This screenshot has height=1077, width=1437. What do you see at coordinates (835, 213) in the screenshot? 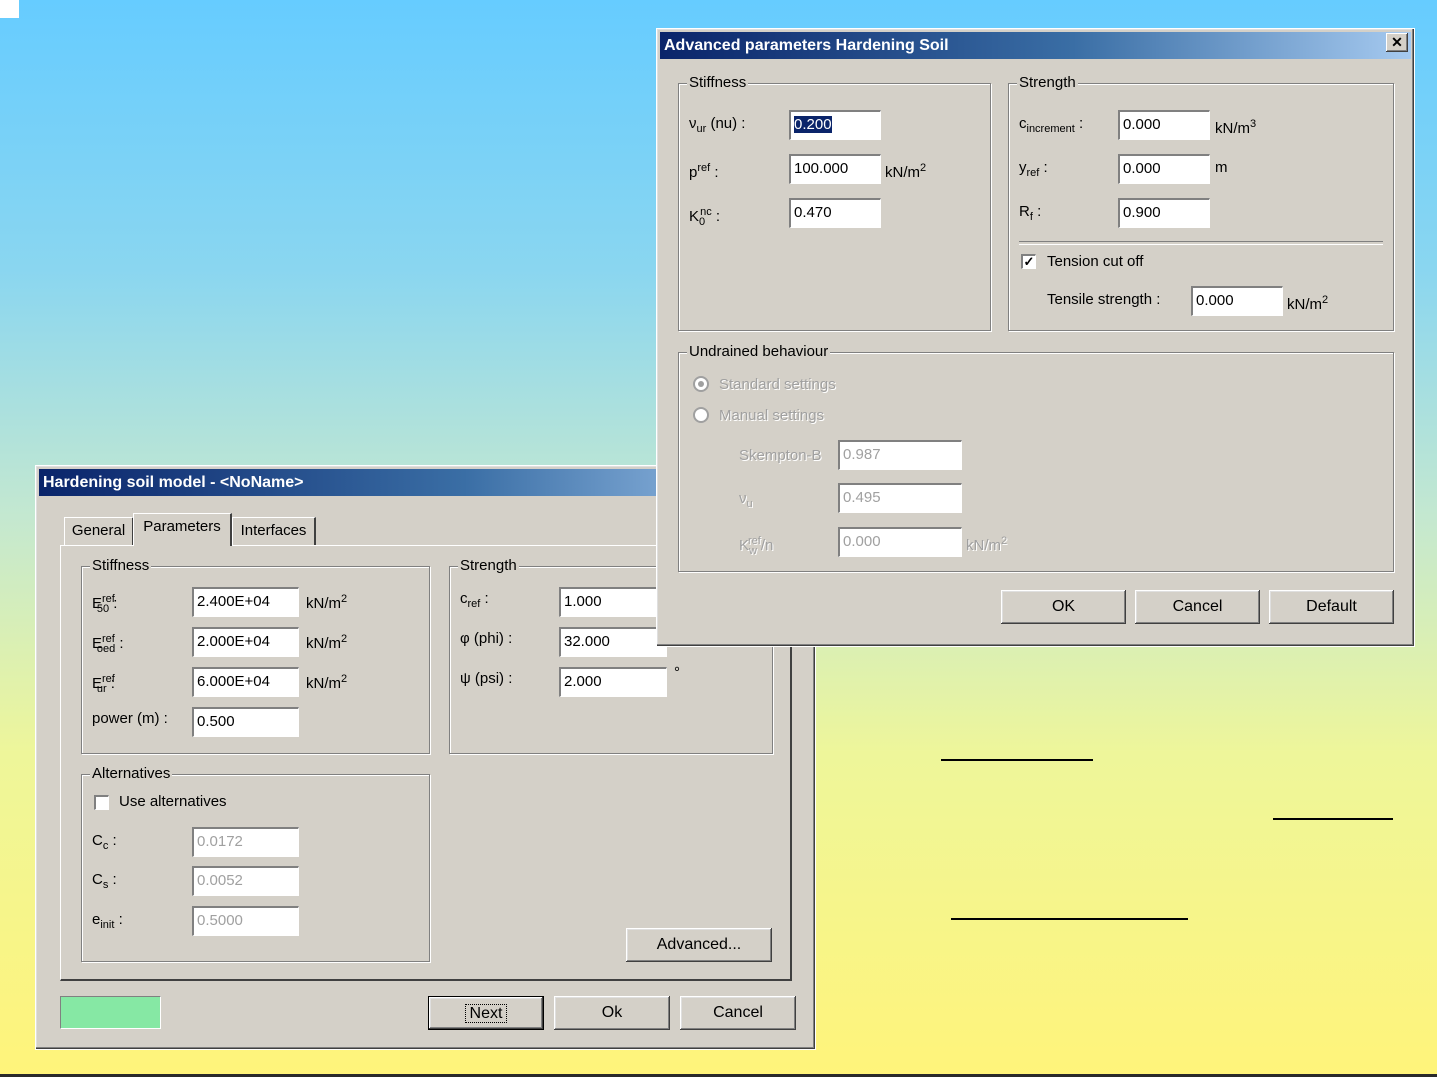
I see `k0nc-input: 0.470` at bounding box center [835, 213].